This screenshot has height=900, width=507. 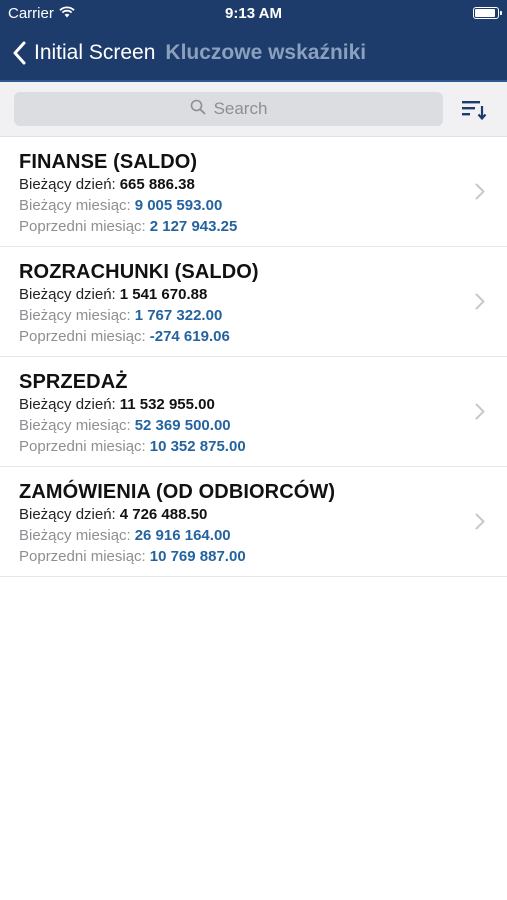 What do you see at coordinates (487, 13) in the screenshot?
I see `battery-icon` at bounding box center [487, 13].